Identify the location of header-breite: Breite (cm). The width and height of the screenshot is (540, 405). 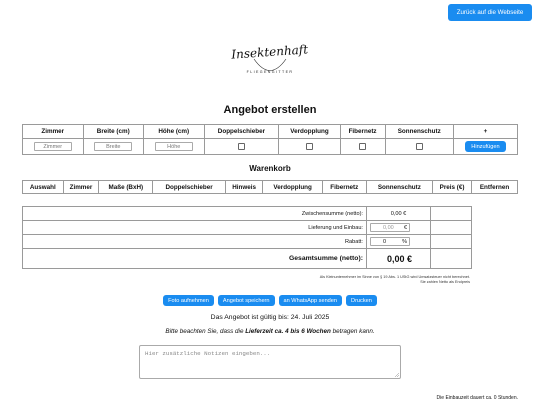
(113, 131).